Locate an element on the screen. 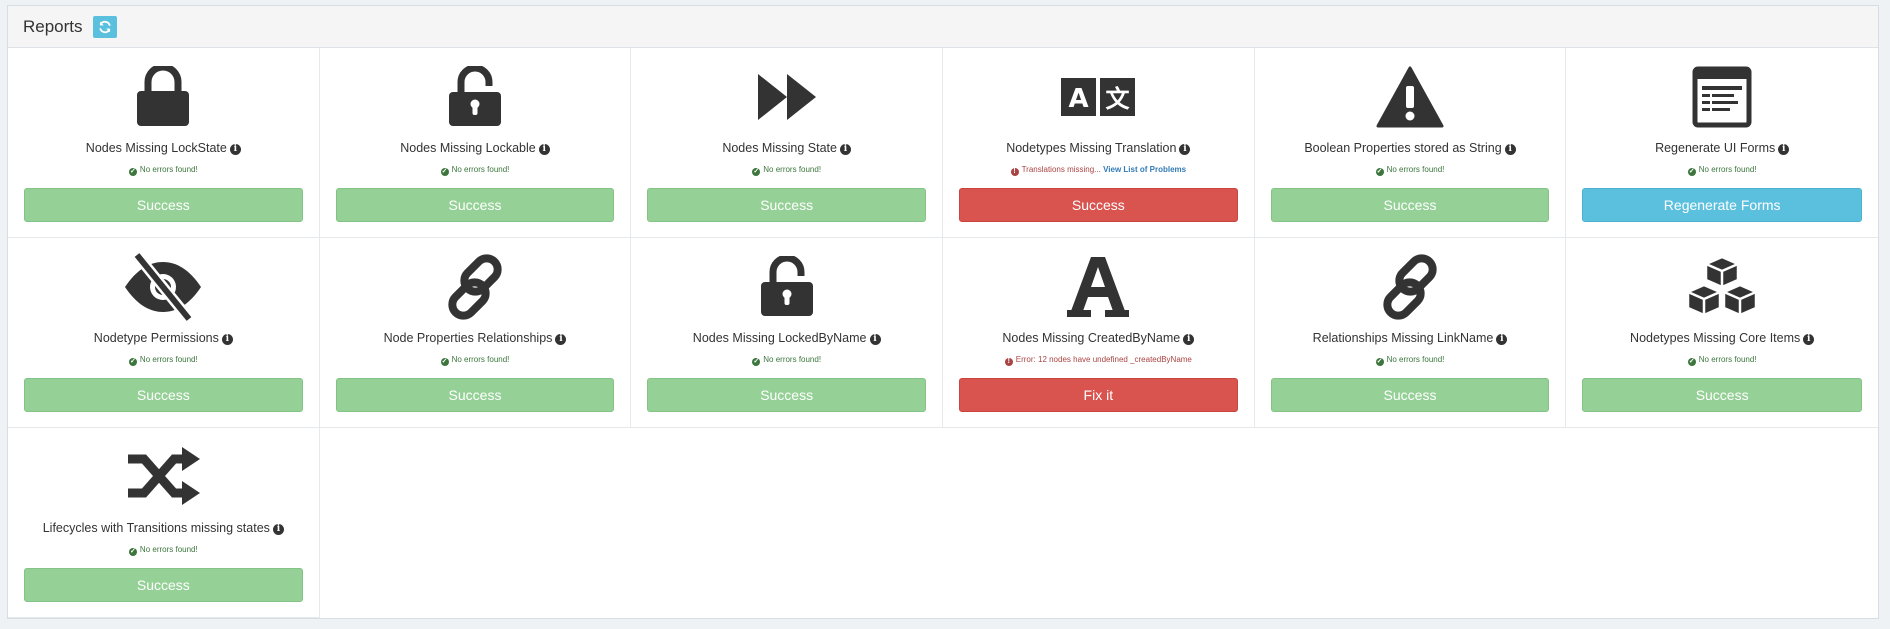  report-title: Nodetypes Missing Core Items i is located at coordinates (1722, 338).